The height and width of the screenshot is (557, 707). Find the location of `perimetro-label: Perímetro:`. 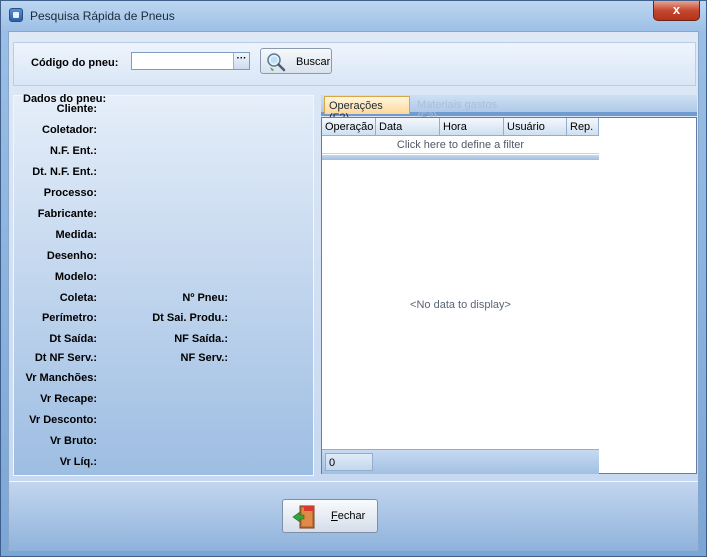

perimetro-label: Perímetro: is located at coordinates (69, 318).